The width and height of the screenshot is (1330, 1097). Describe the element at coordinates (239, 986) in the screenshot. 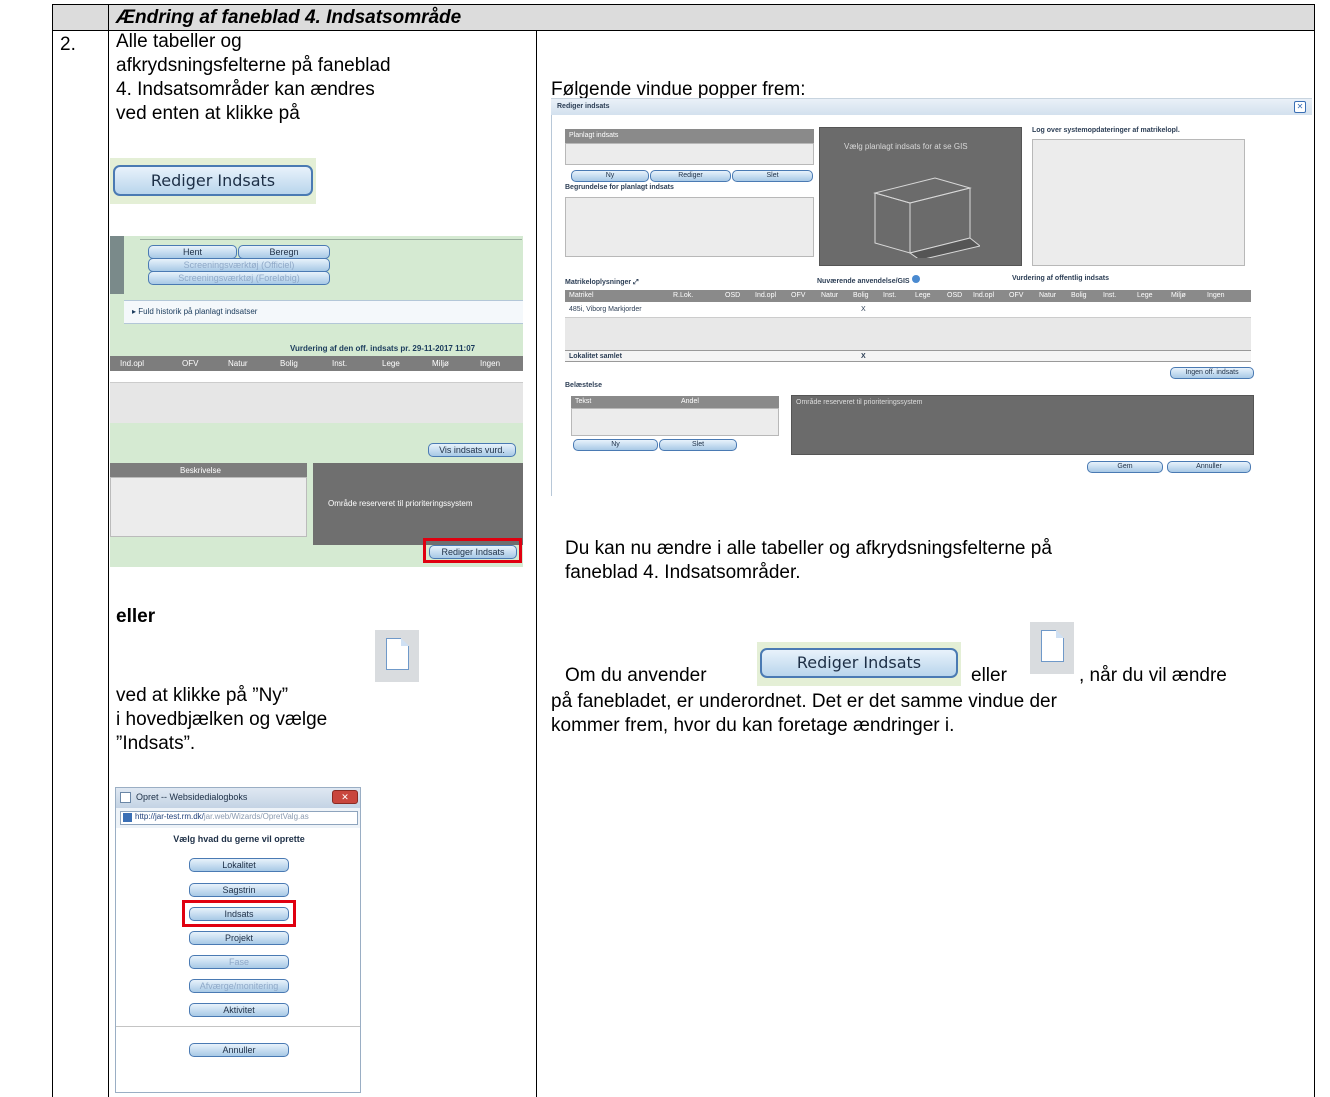

I see `afvaerge-button: Afværge/monitering` at that location.